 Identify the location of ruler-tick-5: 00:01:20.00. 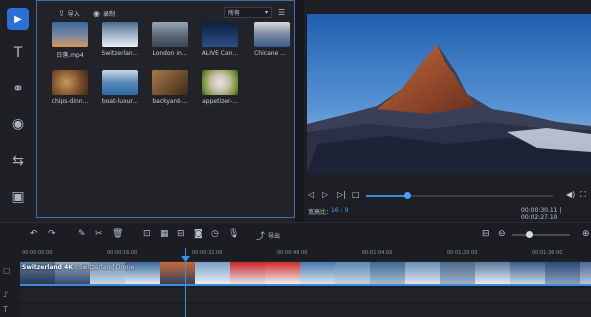
(462, 253).